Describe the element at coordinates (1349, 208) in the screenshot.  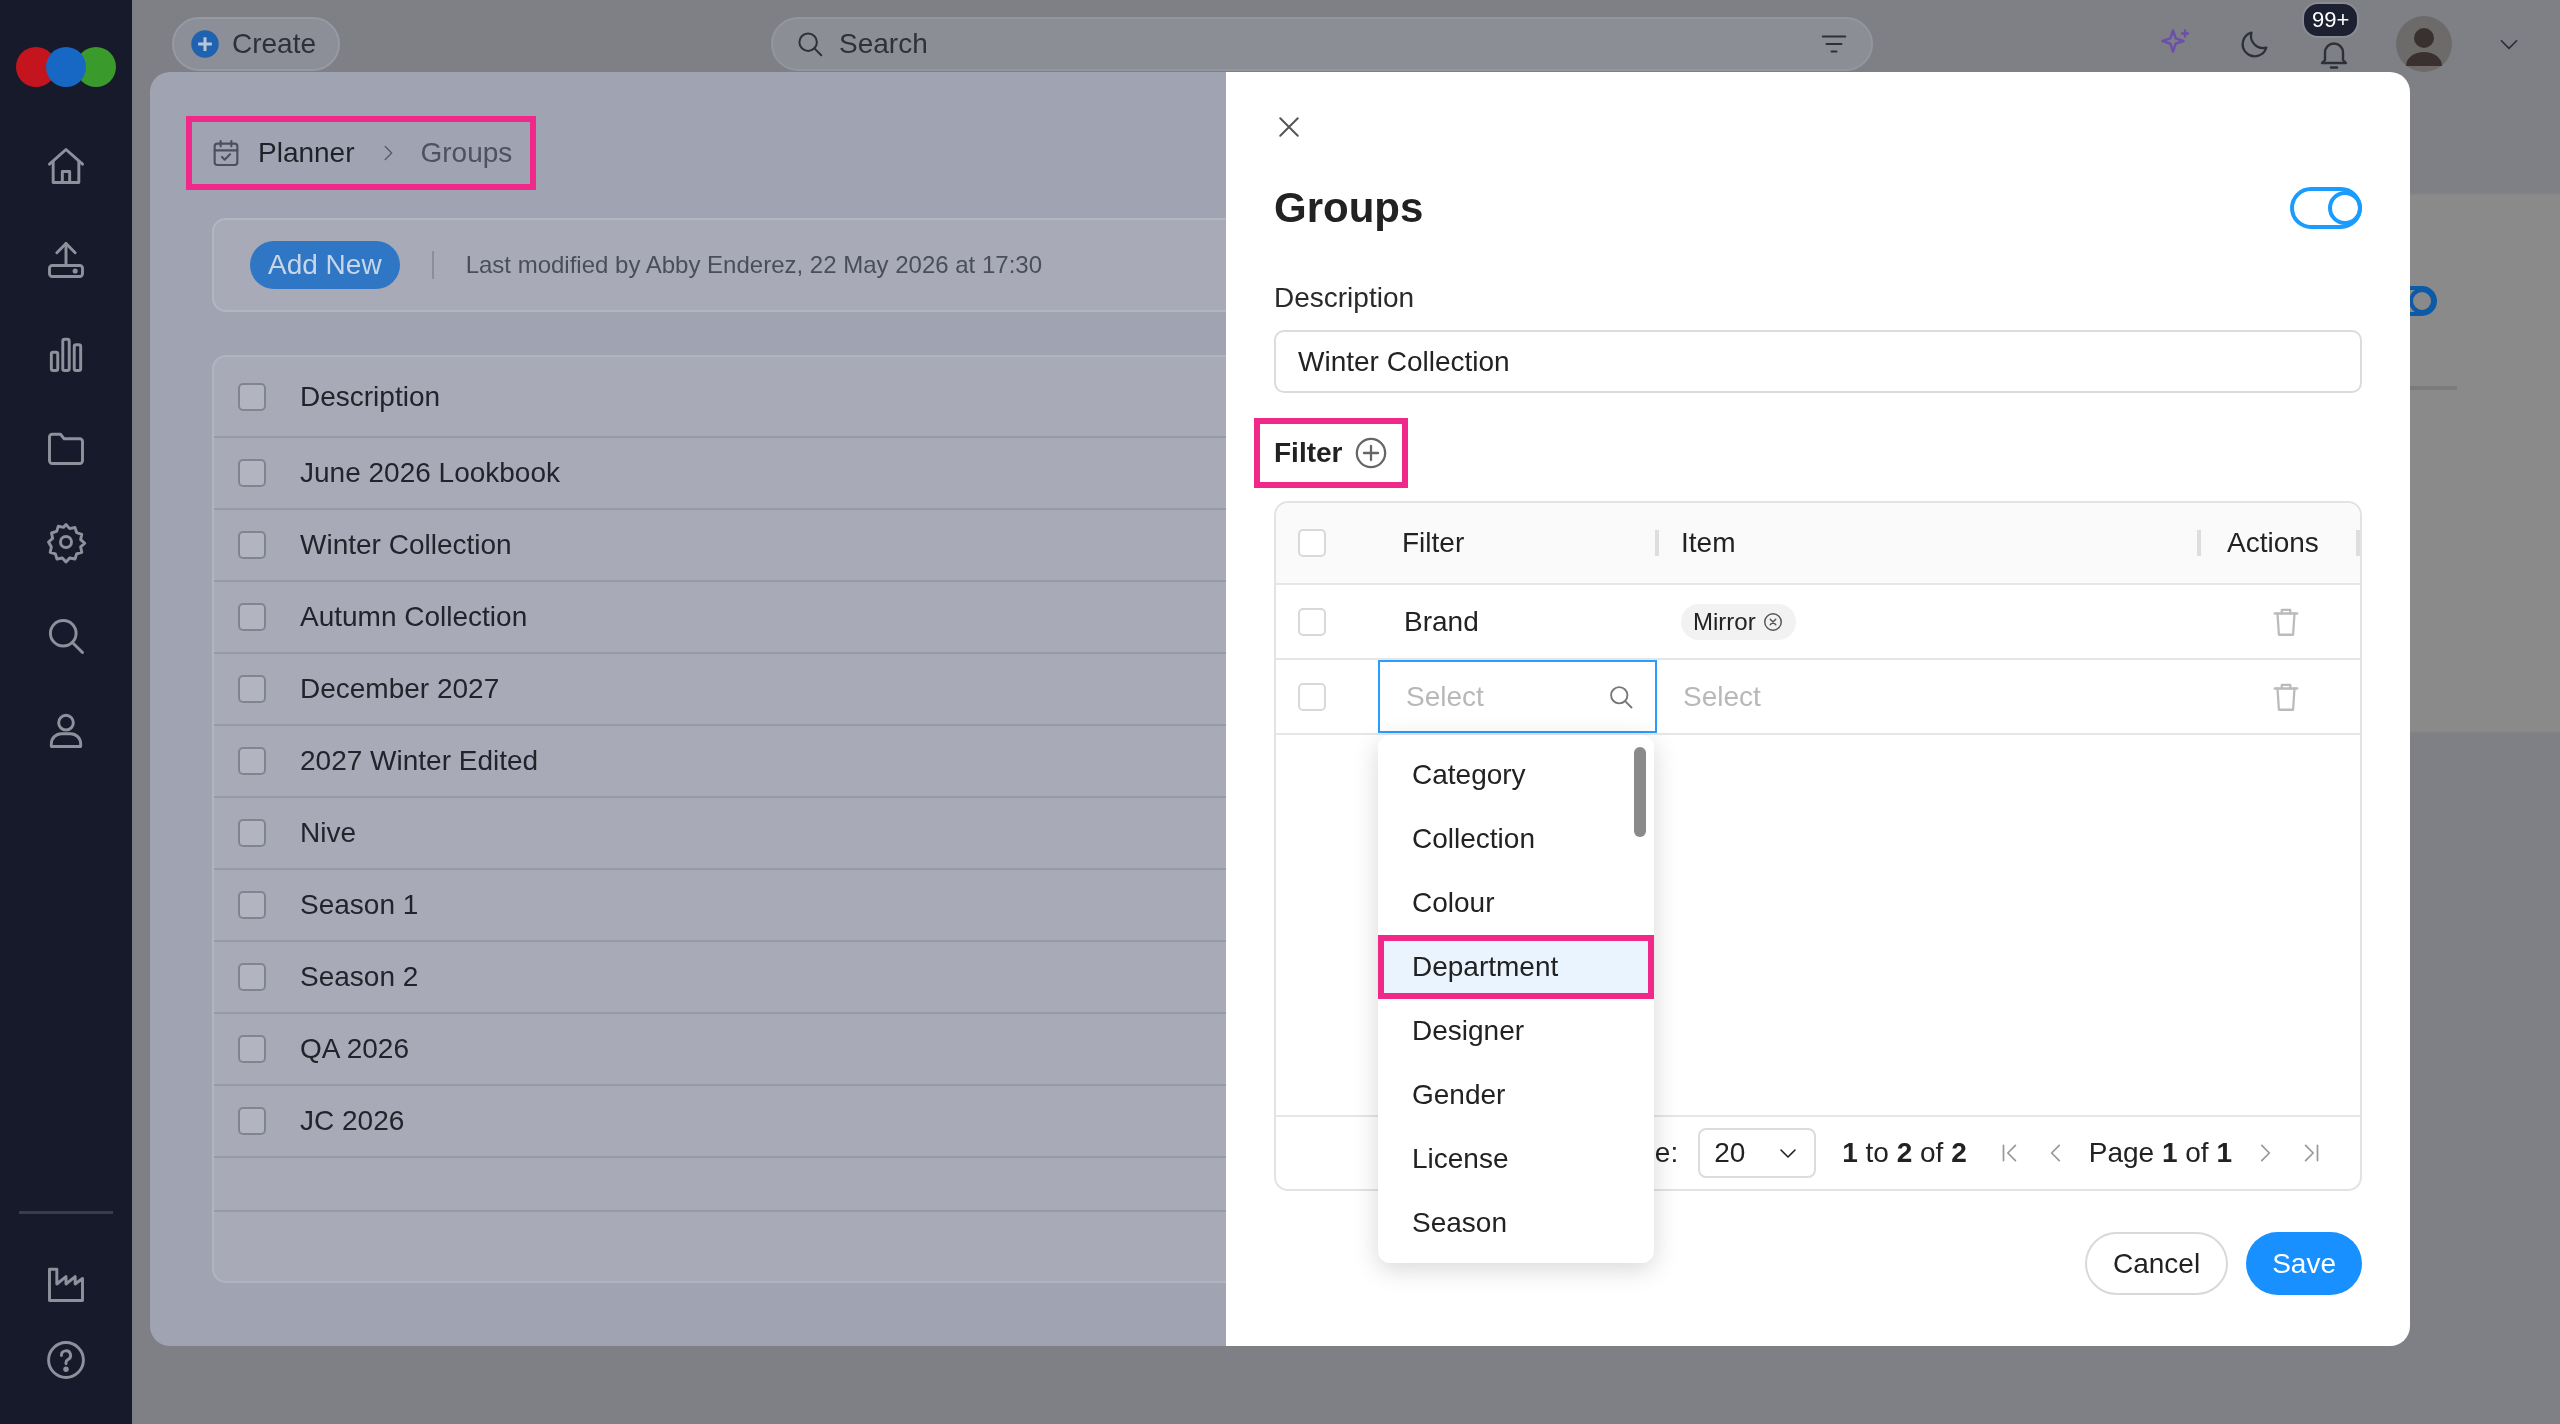
I see `drawer-title: Groups` at that location.